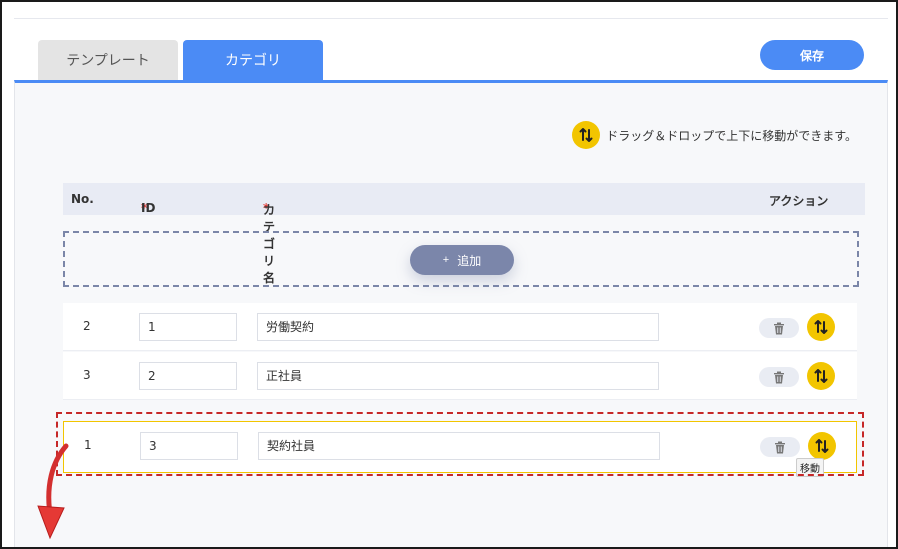 The image size is (898, 549). I want to click on header-action: アクション, so click(799, 201).